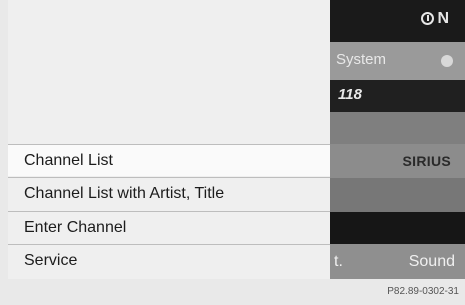 This screenshot has width=465, height=305. I want to click on sirius-logo: SIRIUS, so click(426, 161).